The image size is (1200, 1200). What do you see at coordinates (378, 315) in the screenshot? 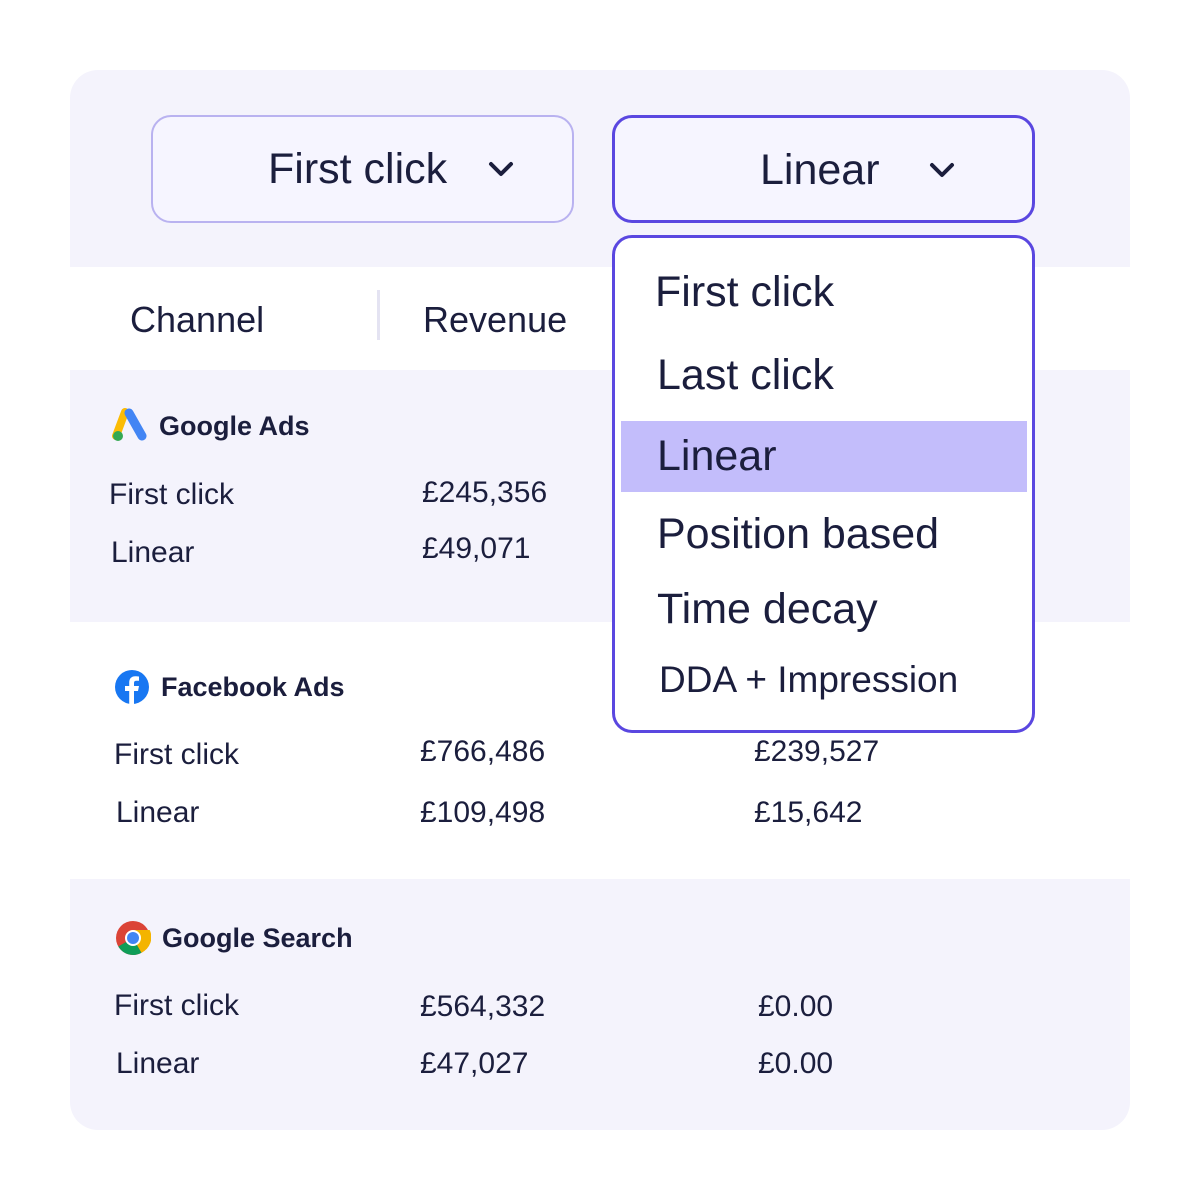
I see `column-divider` at bounding box center [378, 315].